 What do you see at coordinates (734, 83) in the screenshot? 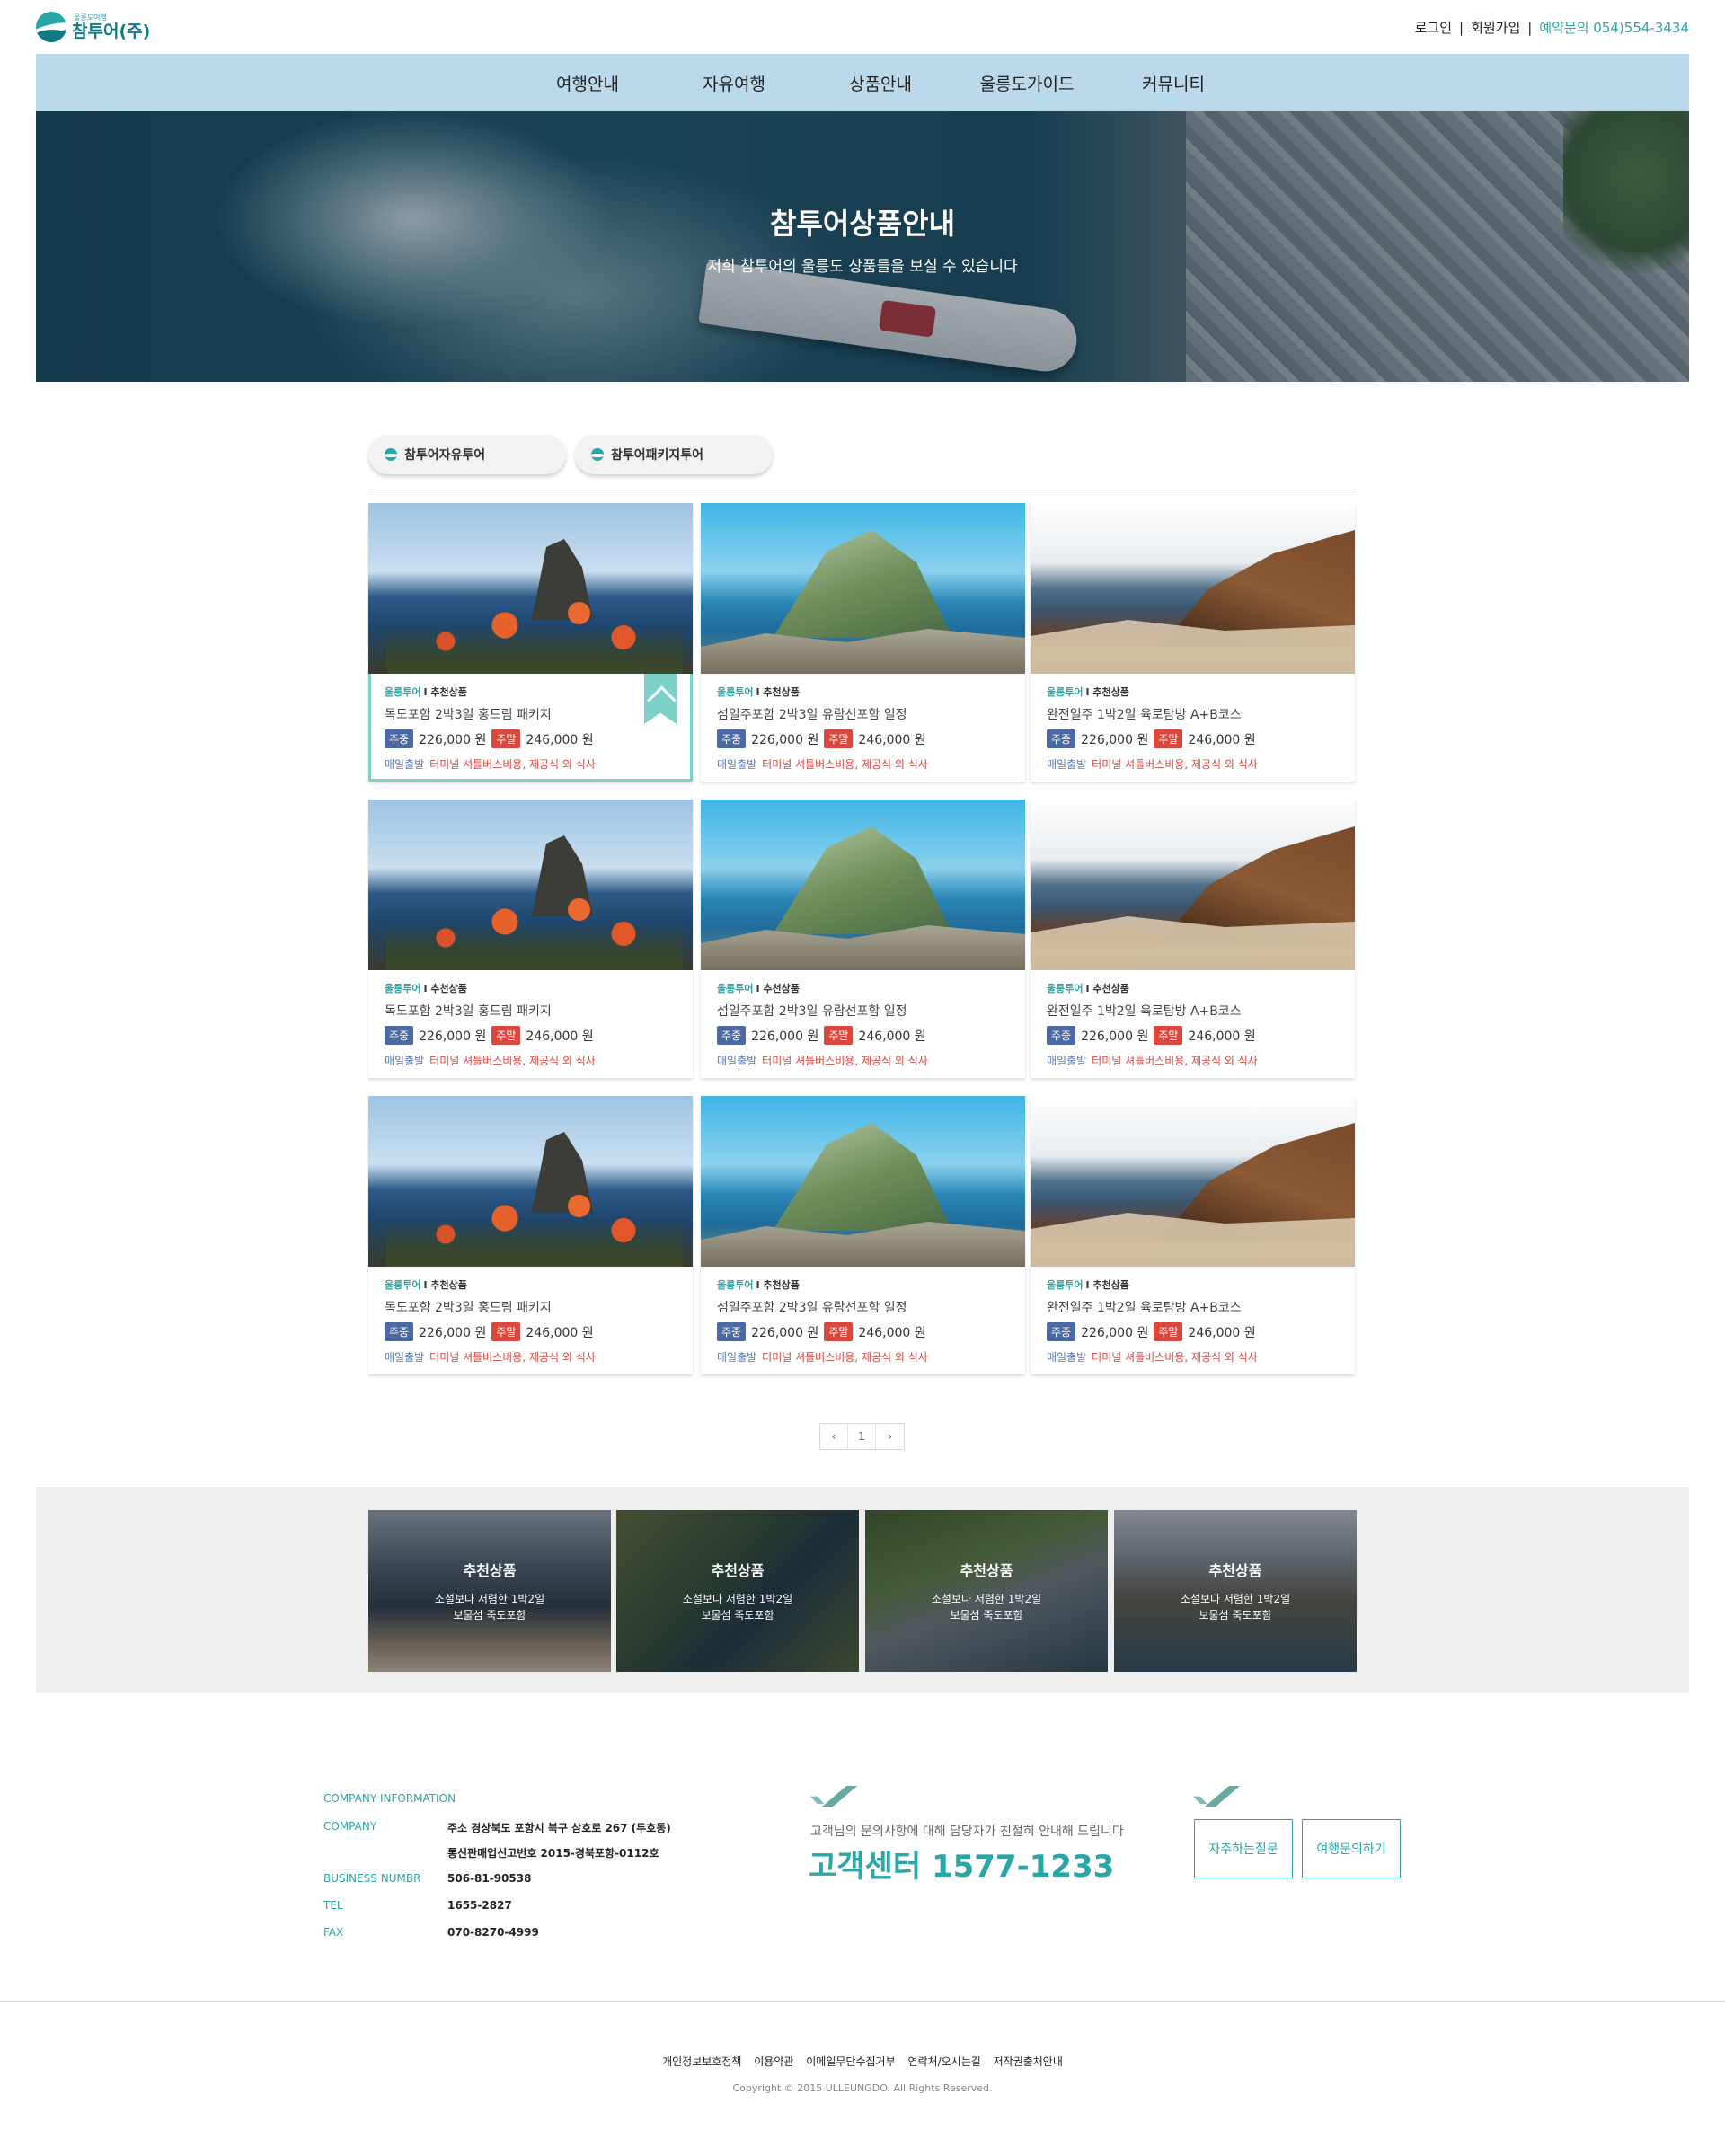
I see `nav-item-free-travel: 자유여행` at bounding box center [734, 83].